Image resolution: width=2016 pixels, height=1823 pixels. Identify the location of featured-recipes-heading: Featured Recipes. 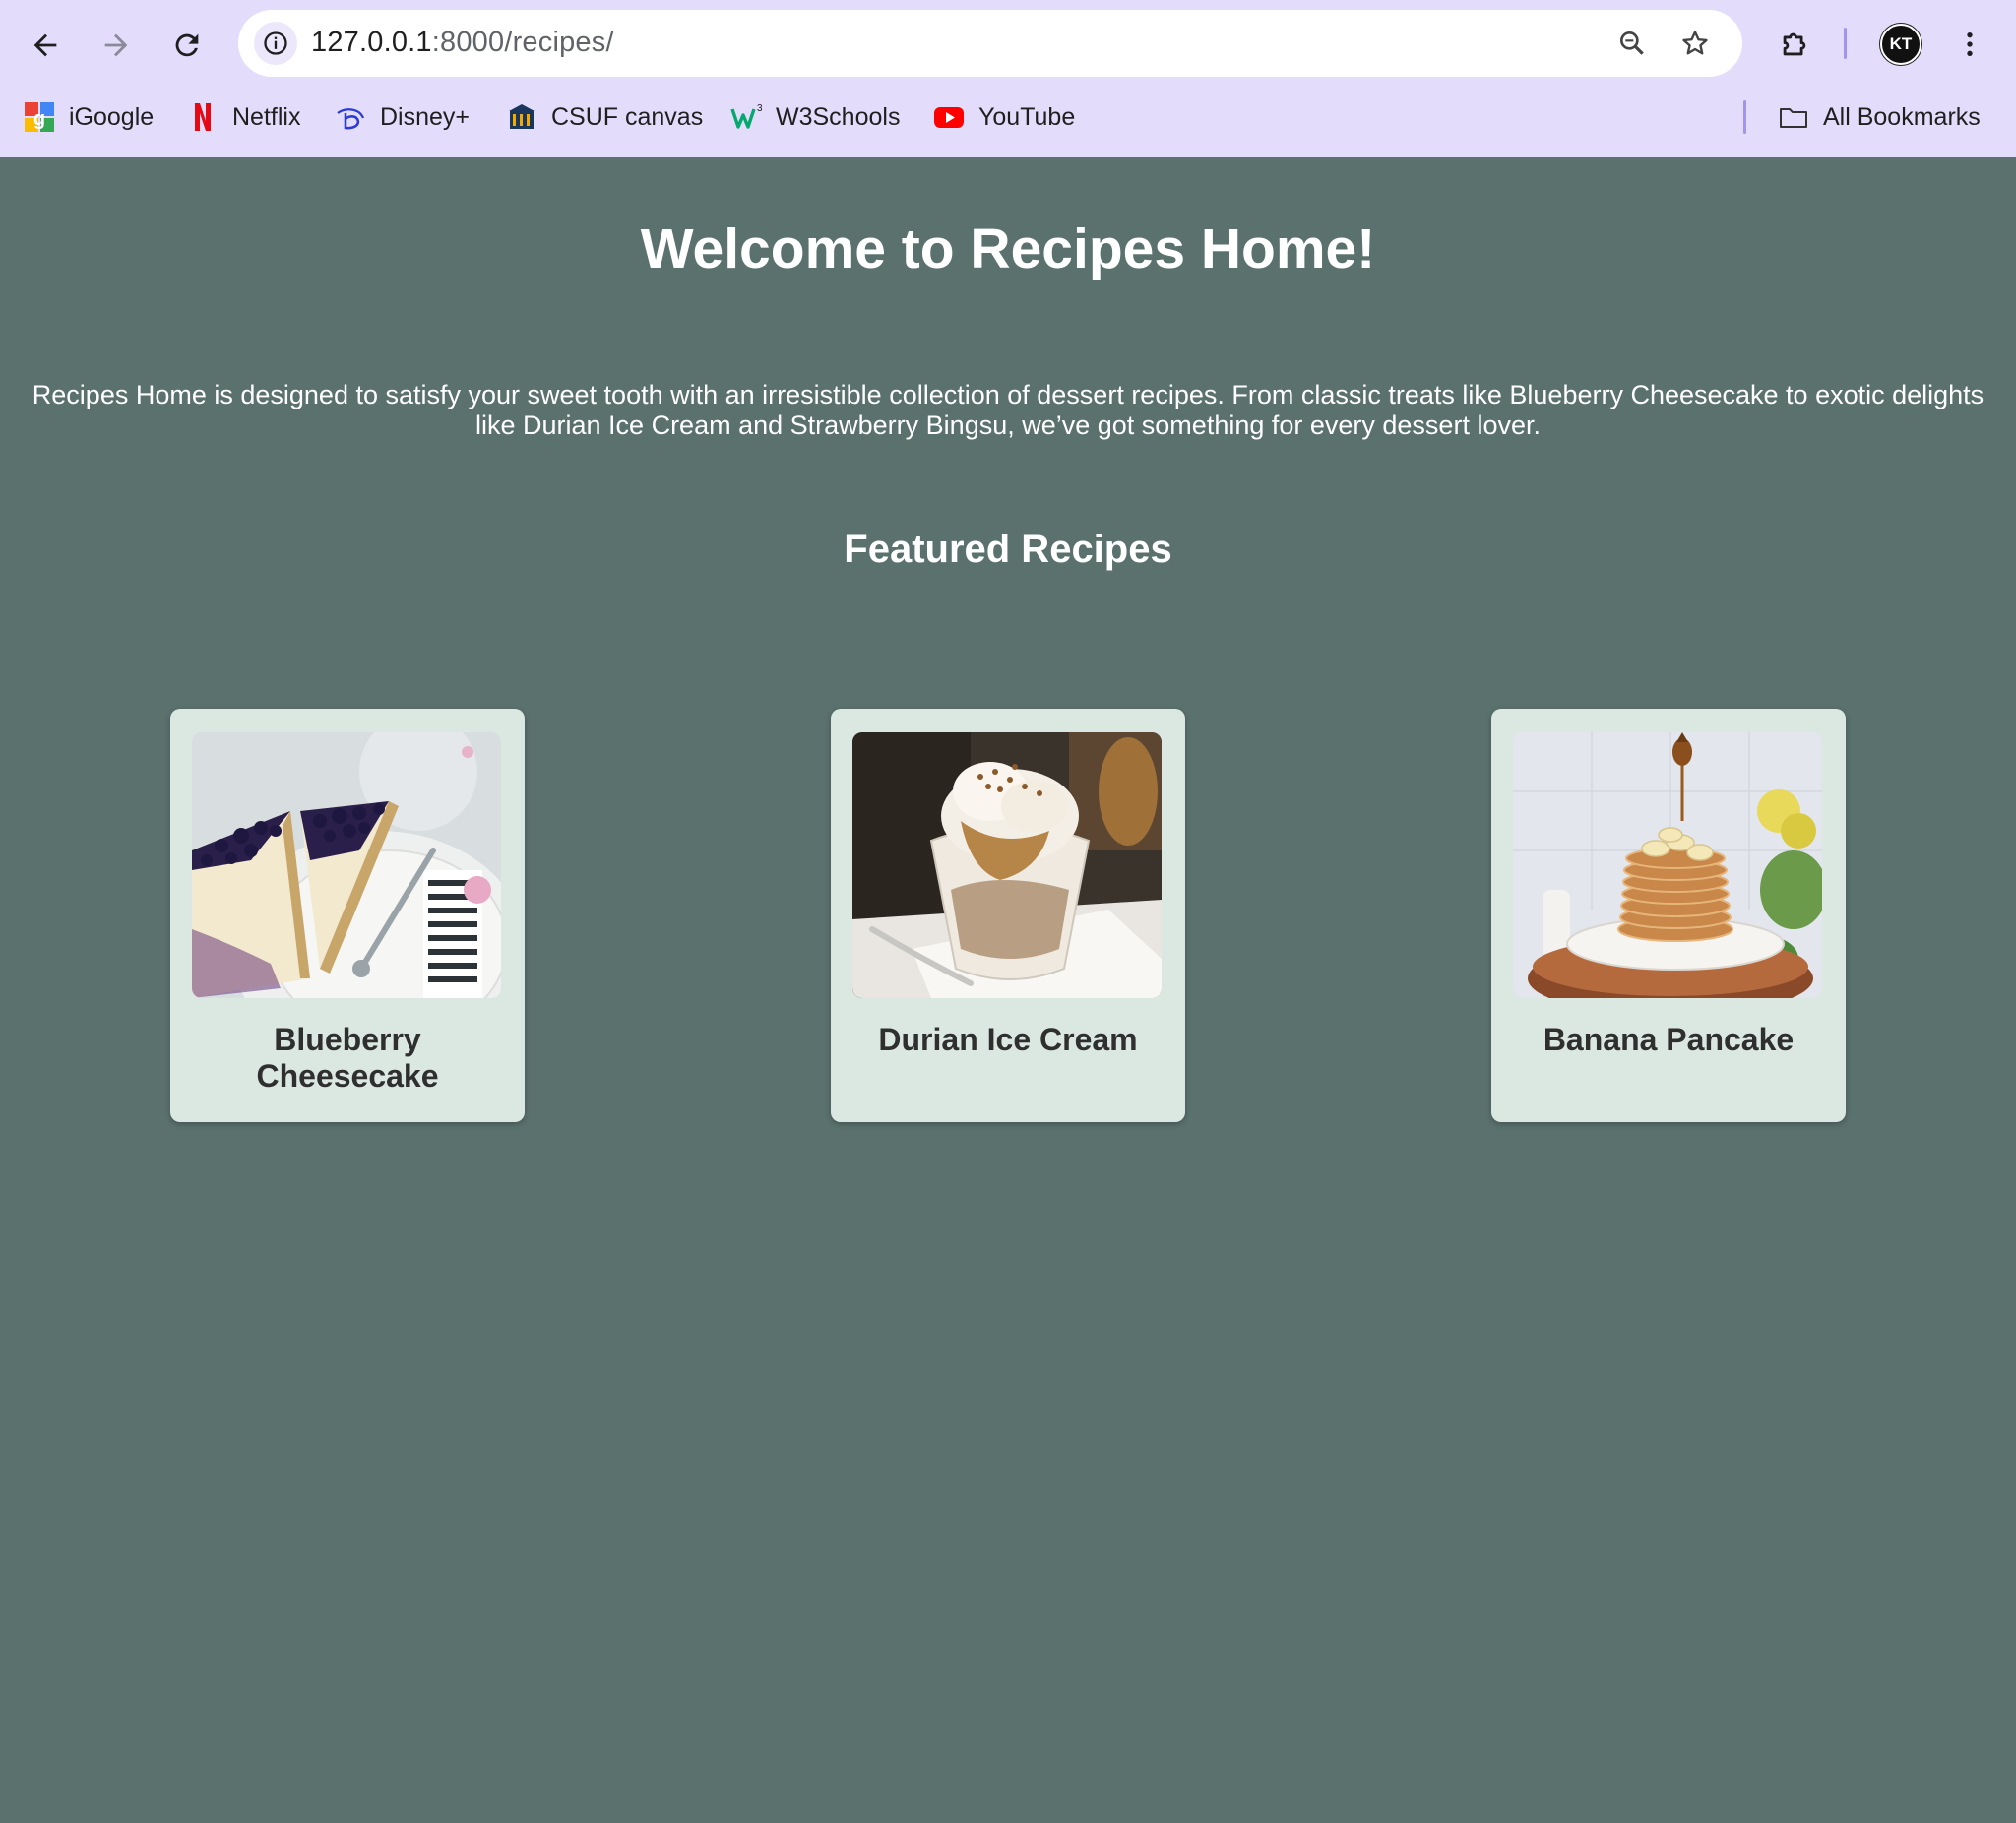
(1008, 549).